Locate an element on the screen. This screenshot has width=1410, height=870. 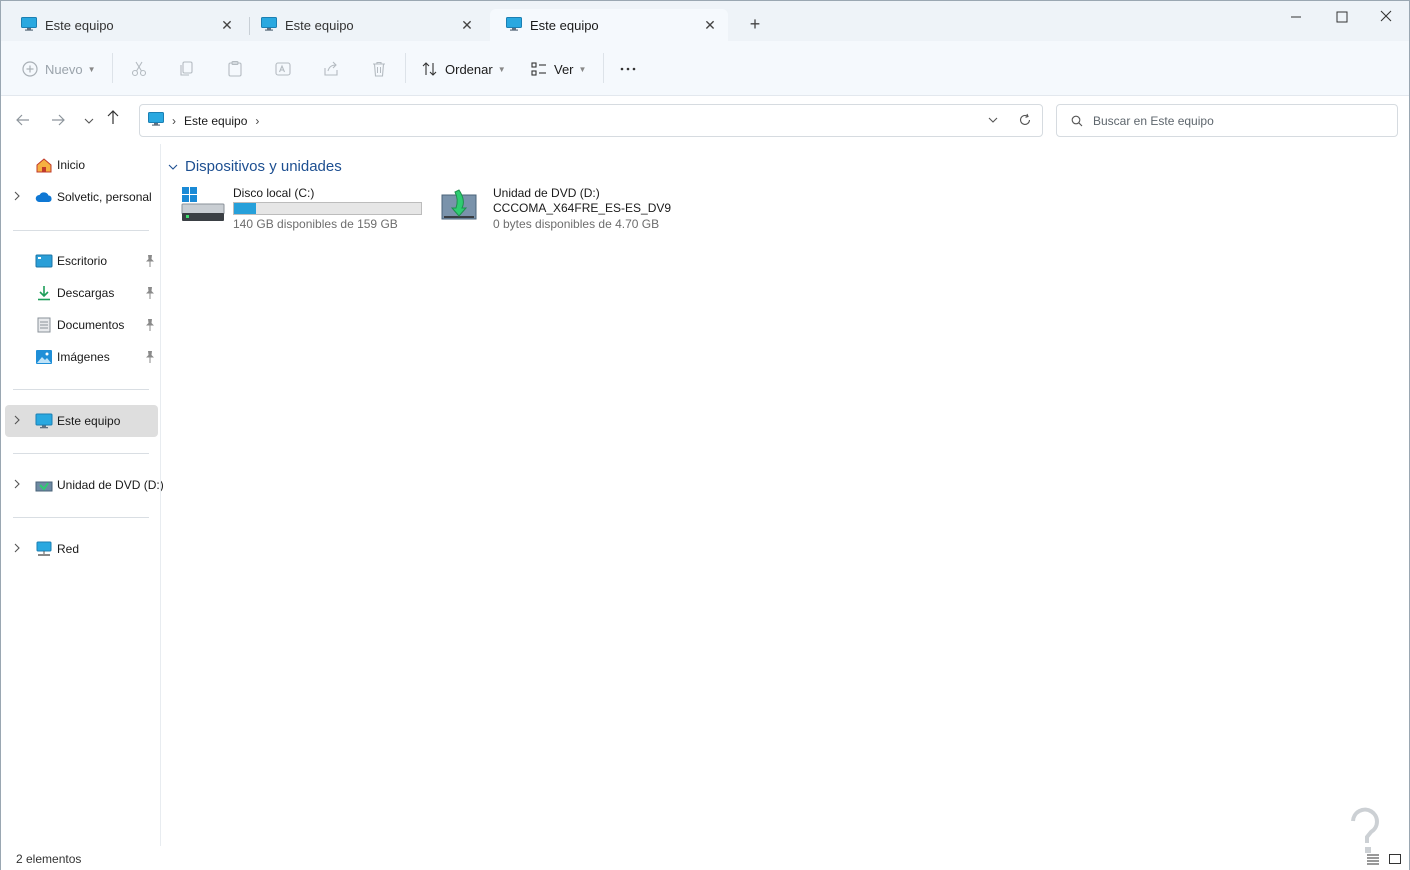
sidebar-item-label: Inicio is located at coordinates (71, 165).